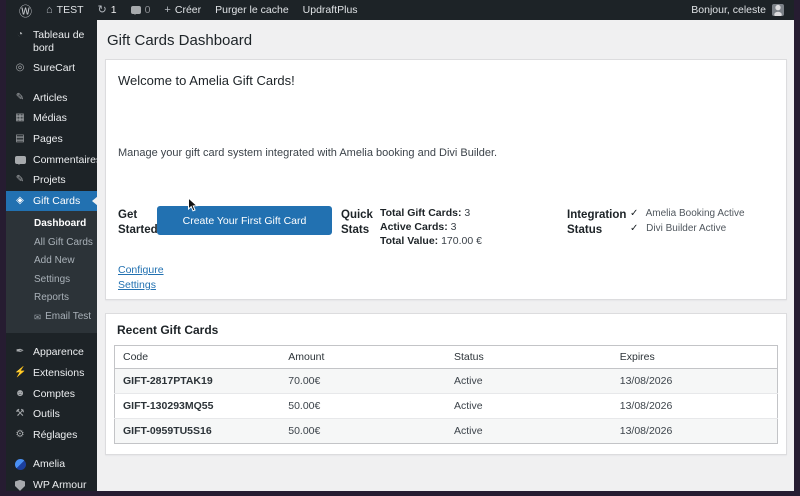  What do you see at coordinates (102, 9) in the screenshot?
I see `updates-icon: ↻` at bounding box center [102, 9].